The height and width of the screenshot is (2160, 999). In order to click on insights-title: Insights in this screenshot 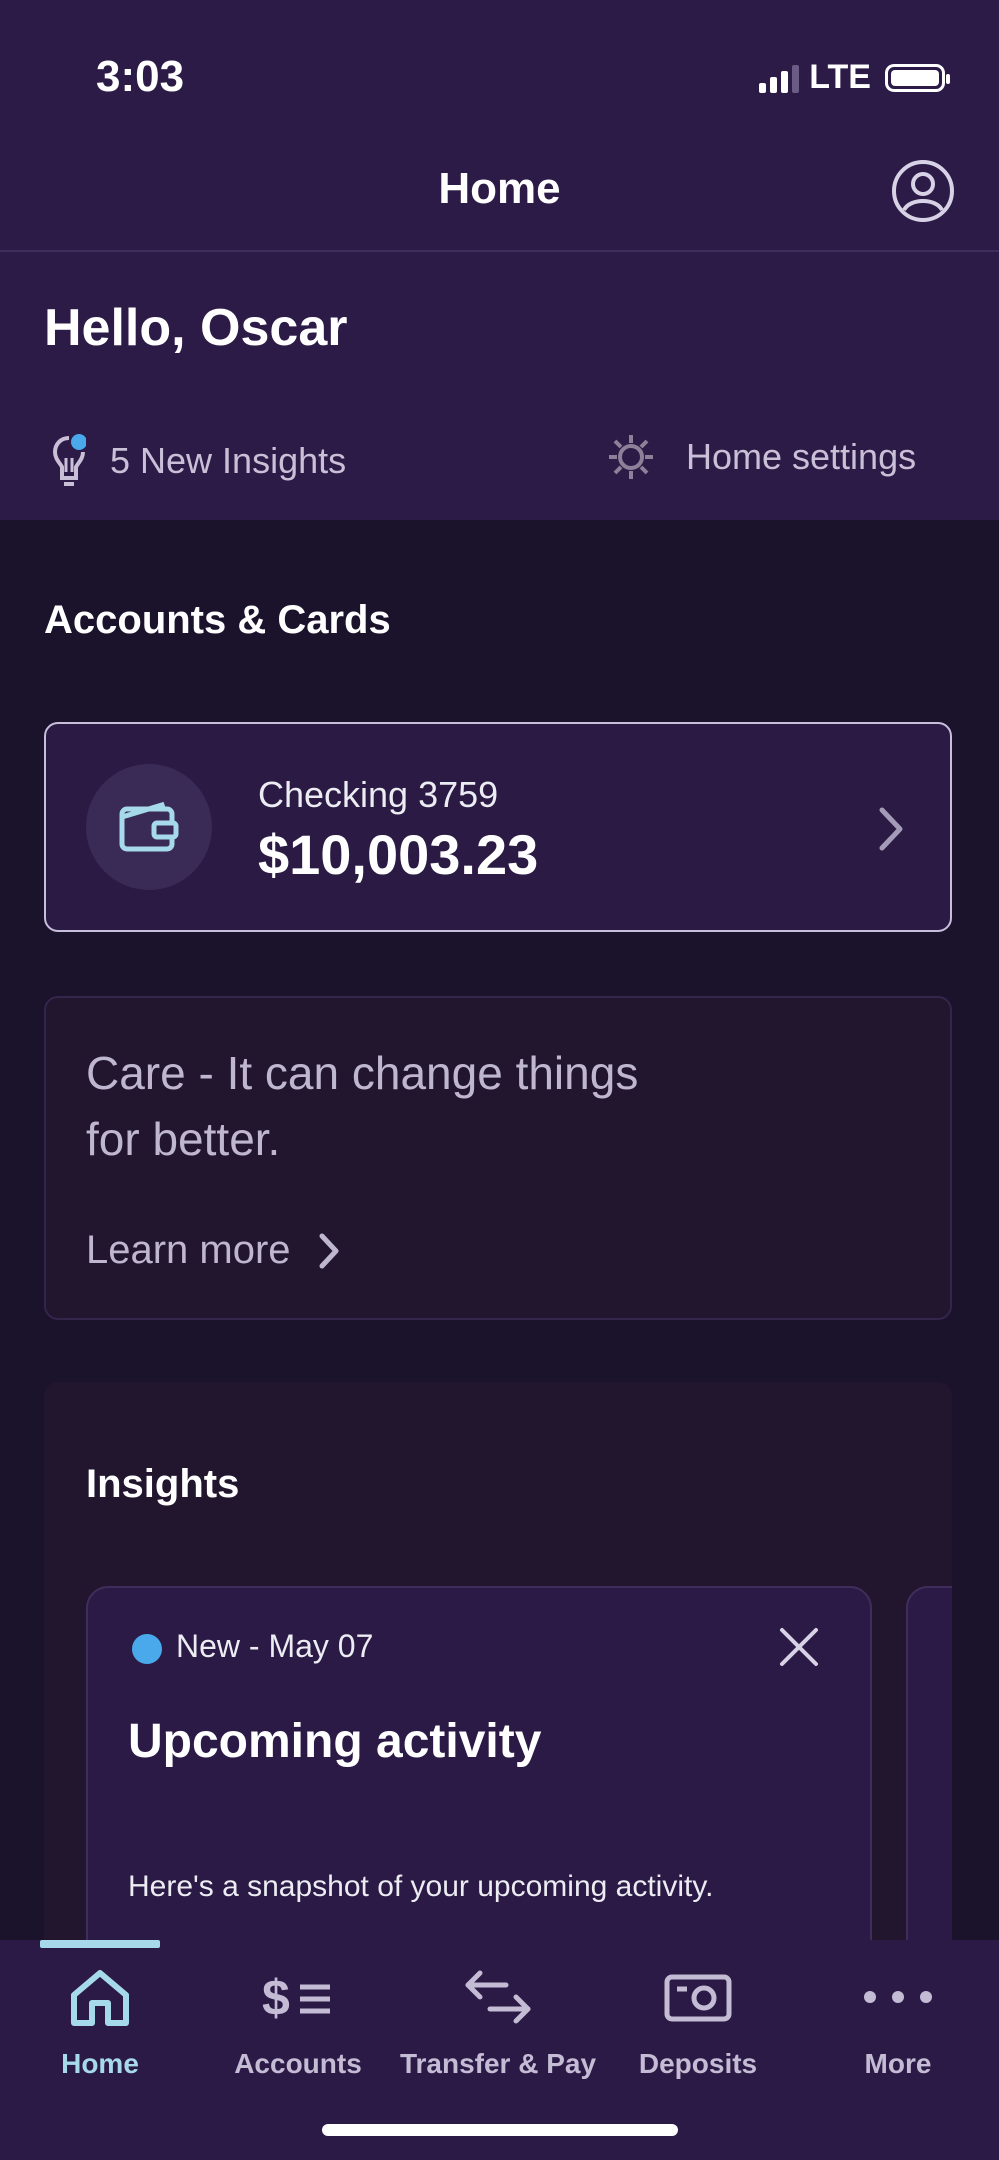, I will do `click(163, 1484)`.